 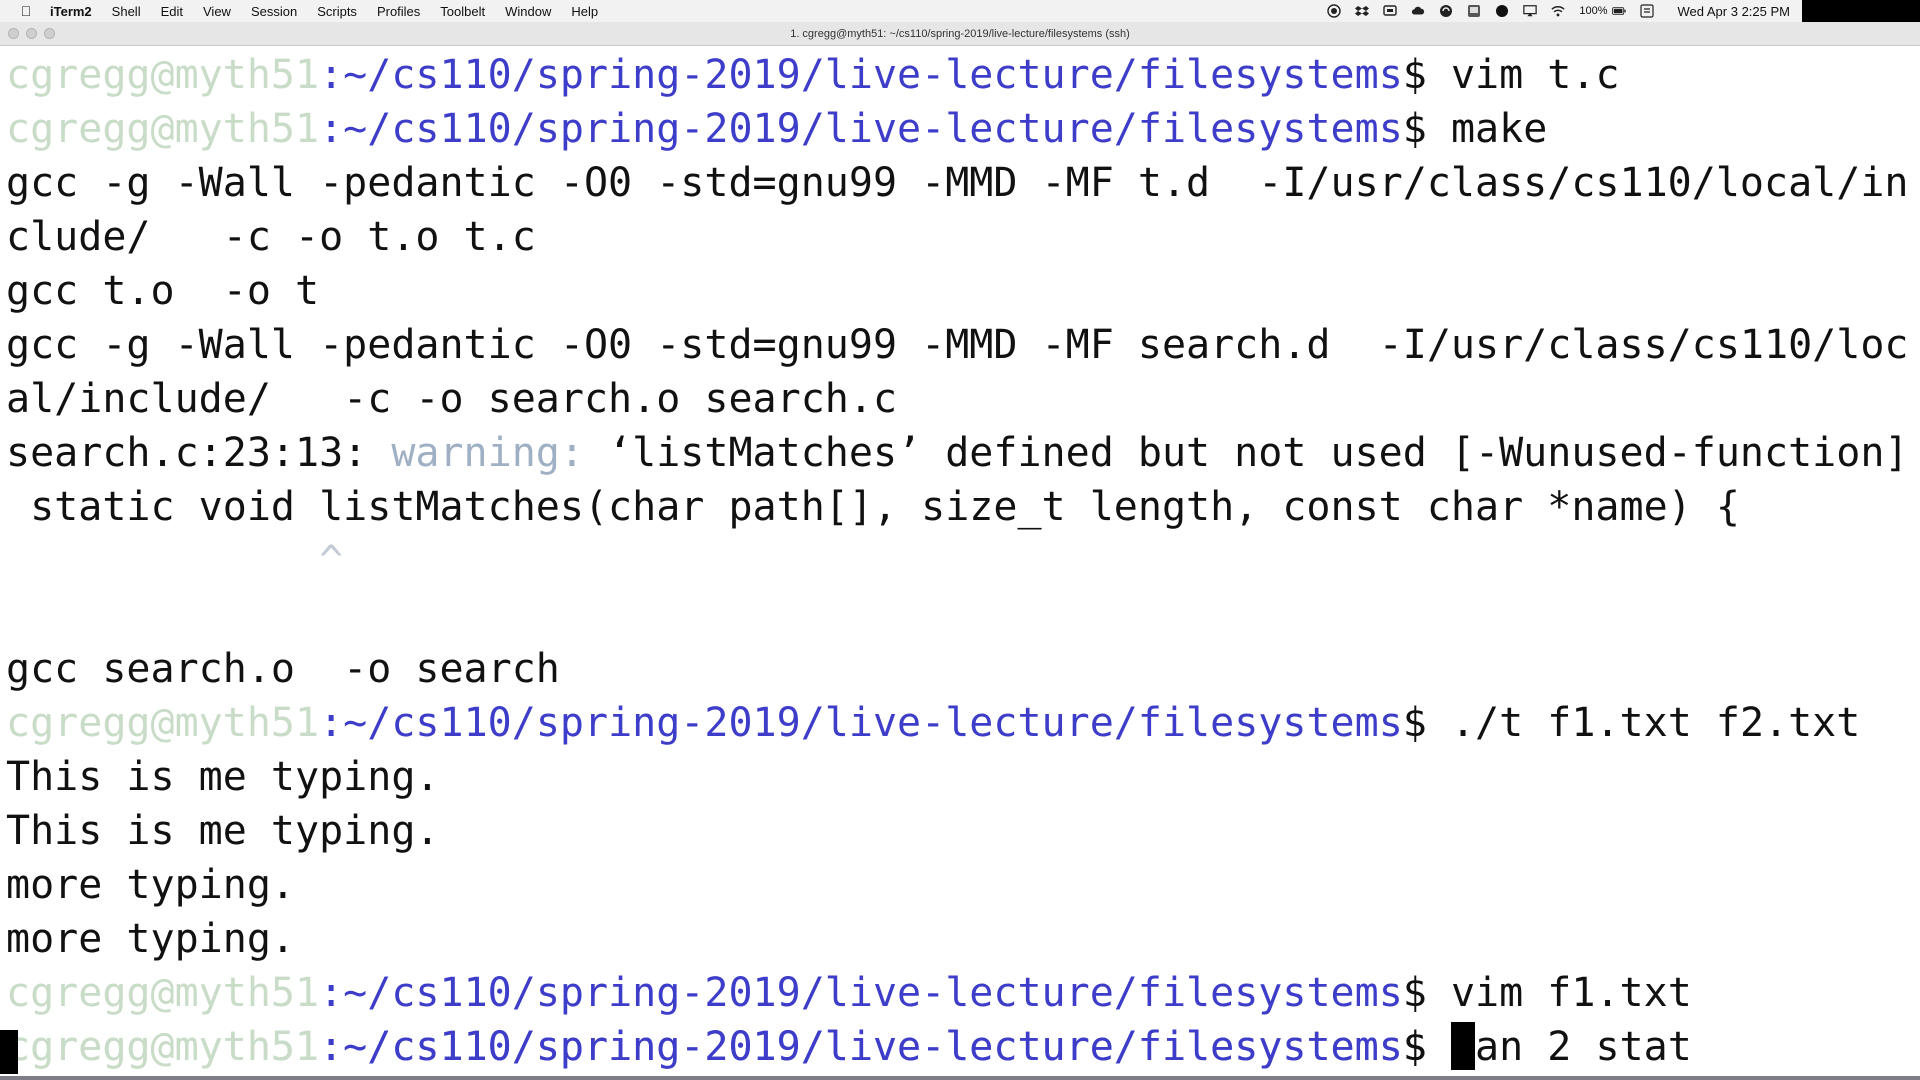 I want to click on keyboard-input-icon, so click(x=1646, y=11).